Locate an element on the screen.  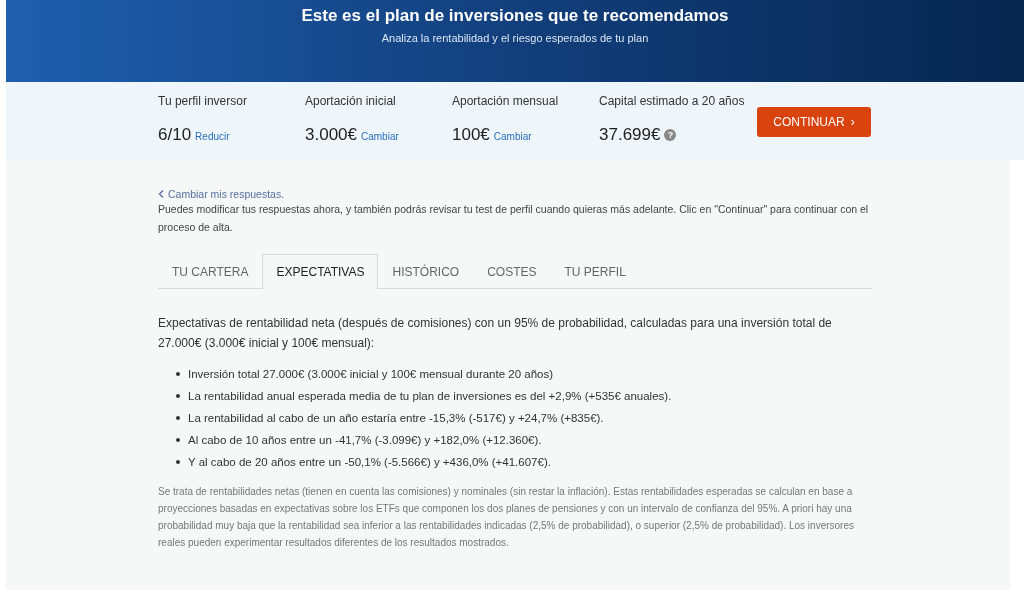
summary-label: Aportación mensual is located at coordinates (506, 102).